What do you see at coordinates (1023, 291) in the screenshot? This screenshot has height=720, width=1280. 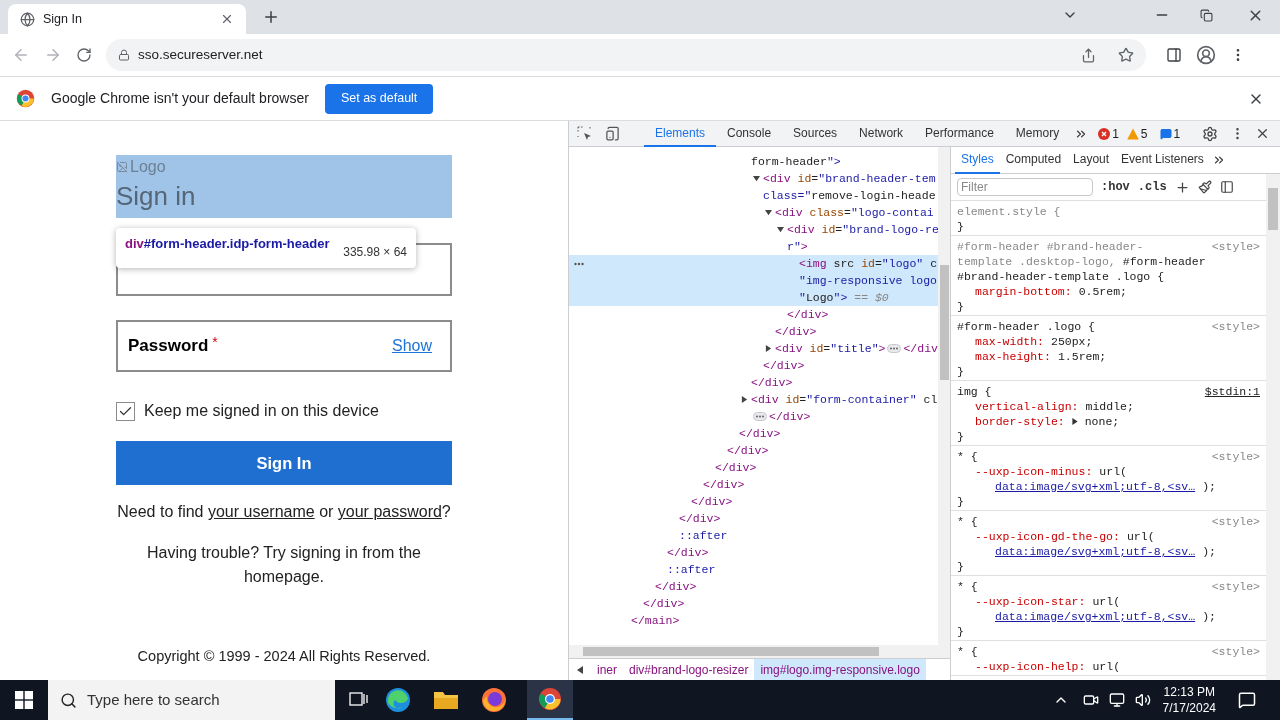 I see `css-property: margin-bottom:` at bounding box center [1023, 291].